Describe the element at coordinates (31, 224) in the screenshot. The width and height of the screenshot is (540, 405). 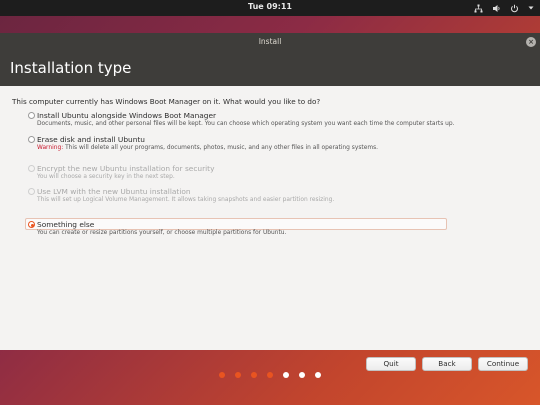
I see `radio-something-else` at that location.